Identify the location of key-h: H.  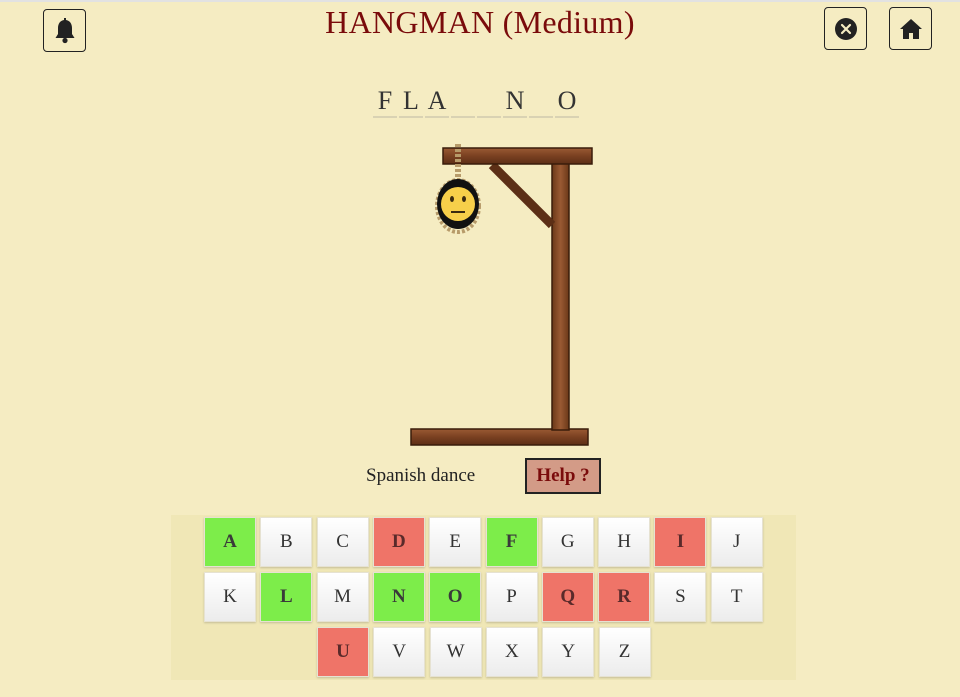
(624, 542).